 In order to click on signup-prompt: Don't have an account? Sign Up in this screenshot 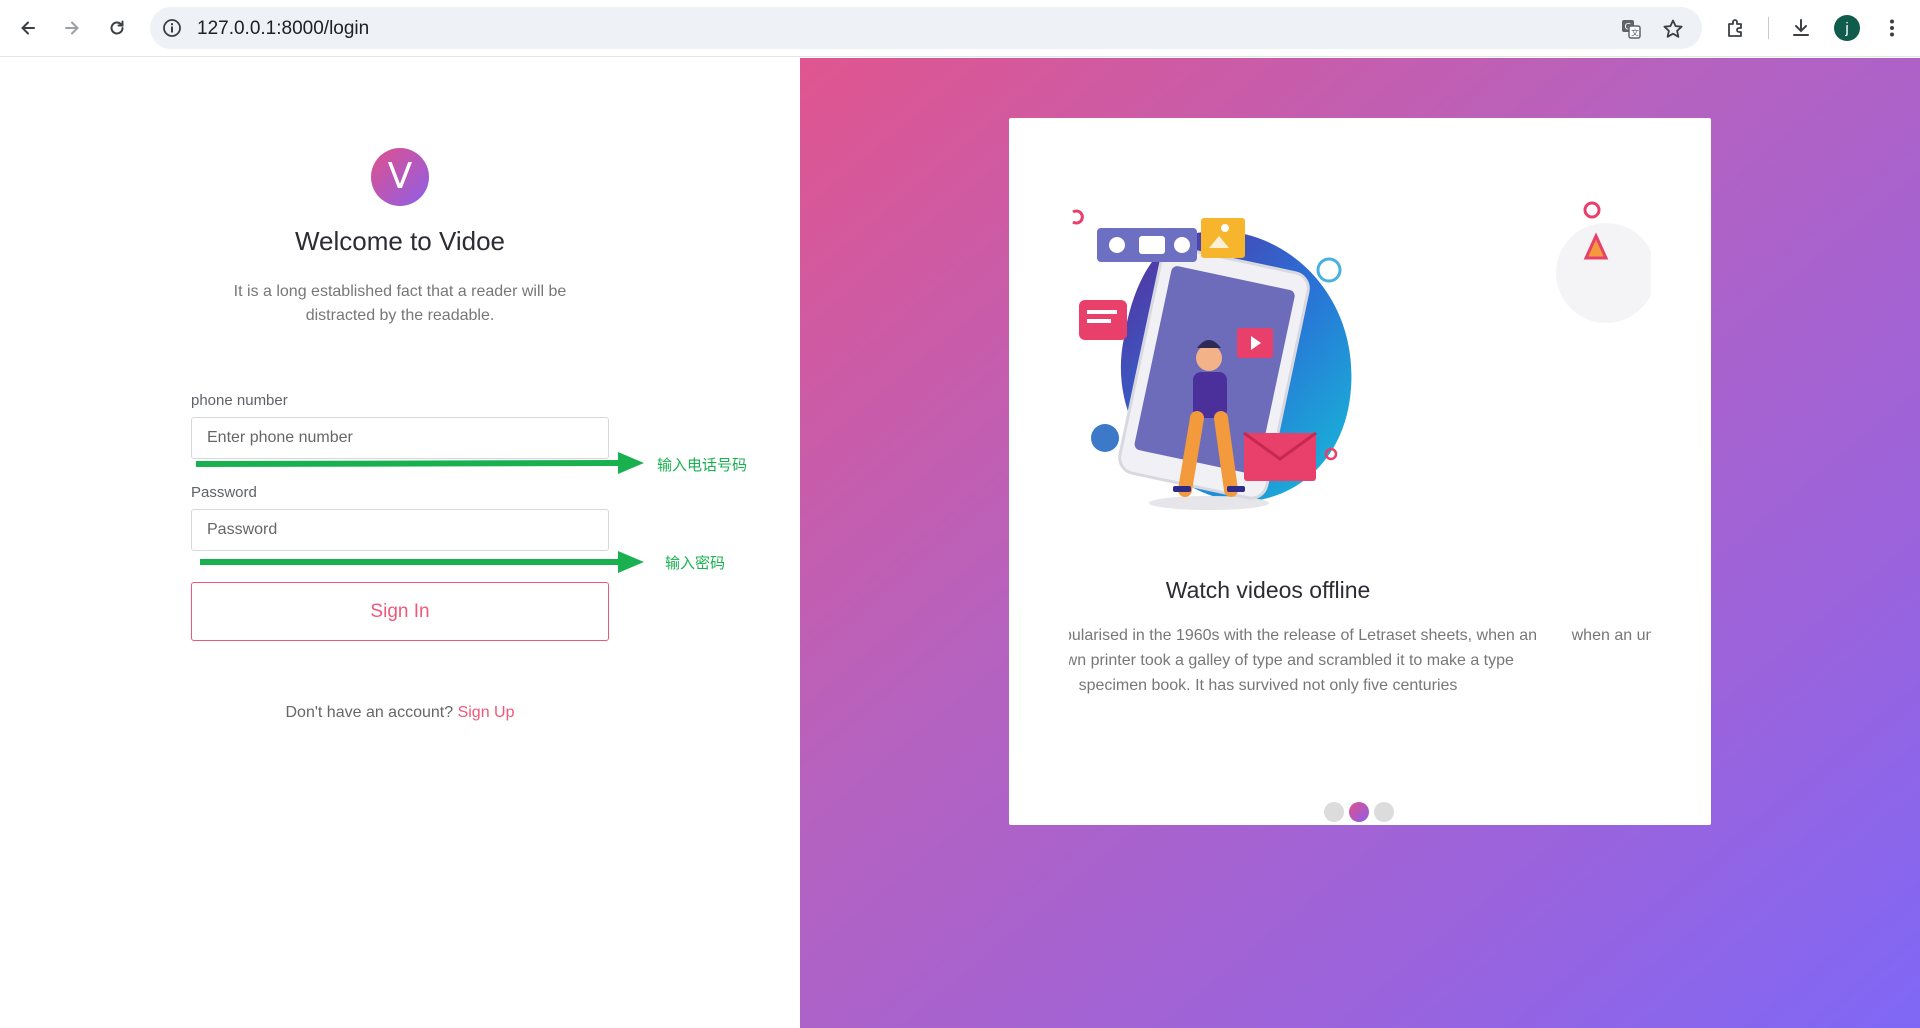, I will do `click(400, 713)`.